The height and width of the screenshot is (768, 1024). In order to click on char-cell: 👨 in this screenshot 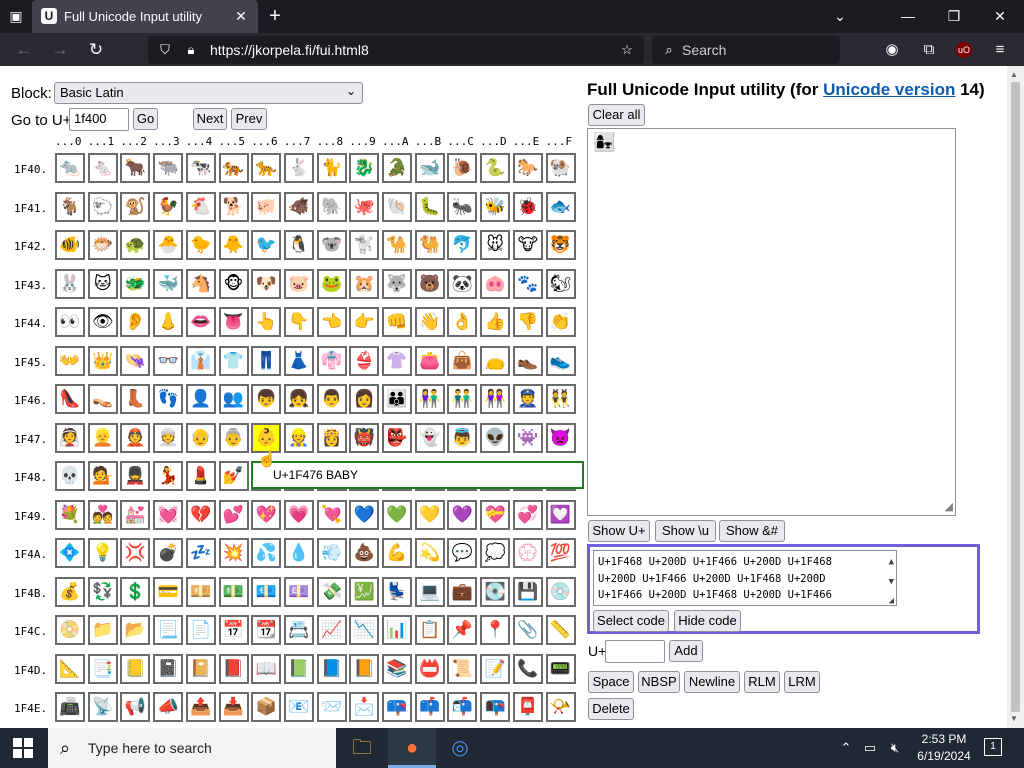, I will do `click(331, 399)`.